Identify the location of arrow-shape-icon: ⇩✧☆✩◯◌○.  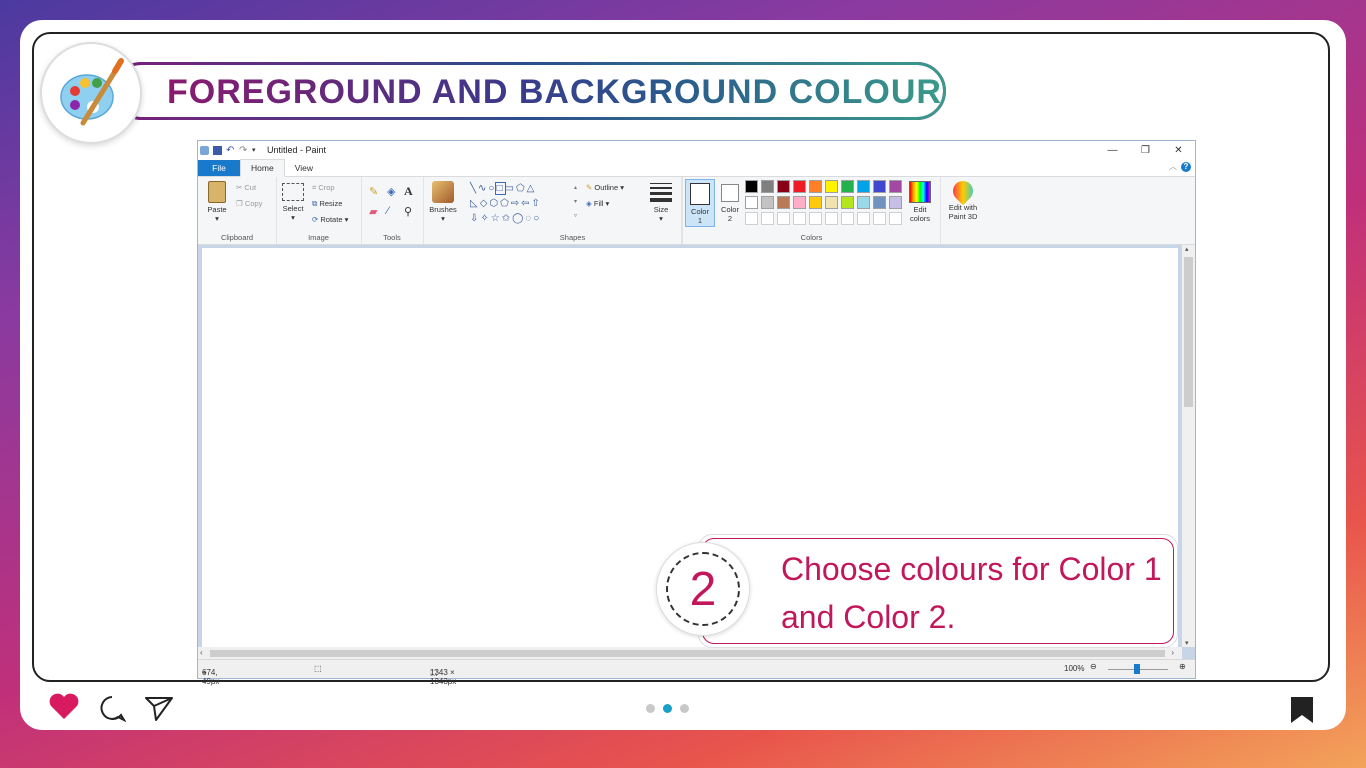
(505, 218).